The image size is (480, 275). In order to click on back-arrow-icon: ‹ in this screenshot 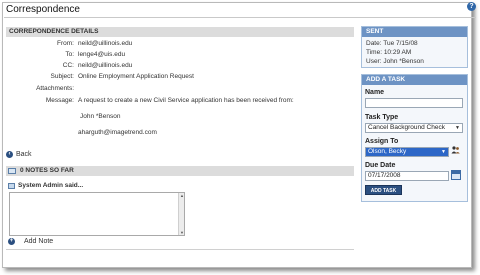, I will do `click(9, 154)`.